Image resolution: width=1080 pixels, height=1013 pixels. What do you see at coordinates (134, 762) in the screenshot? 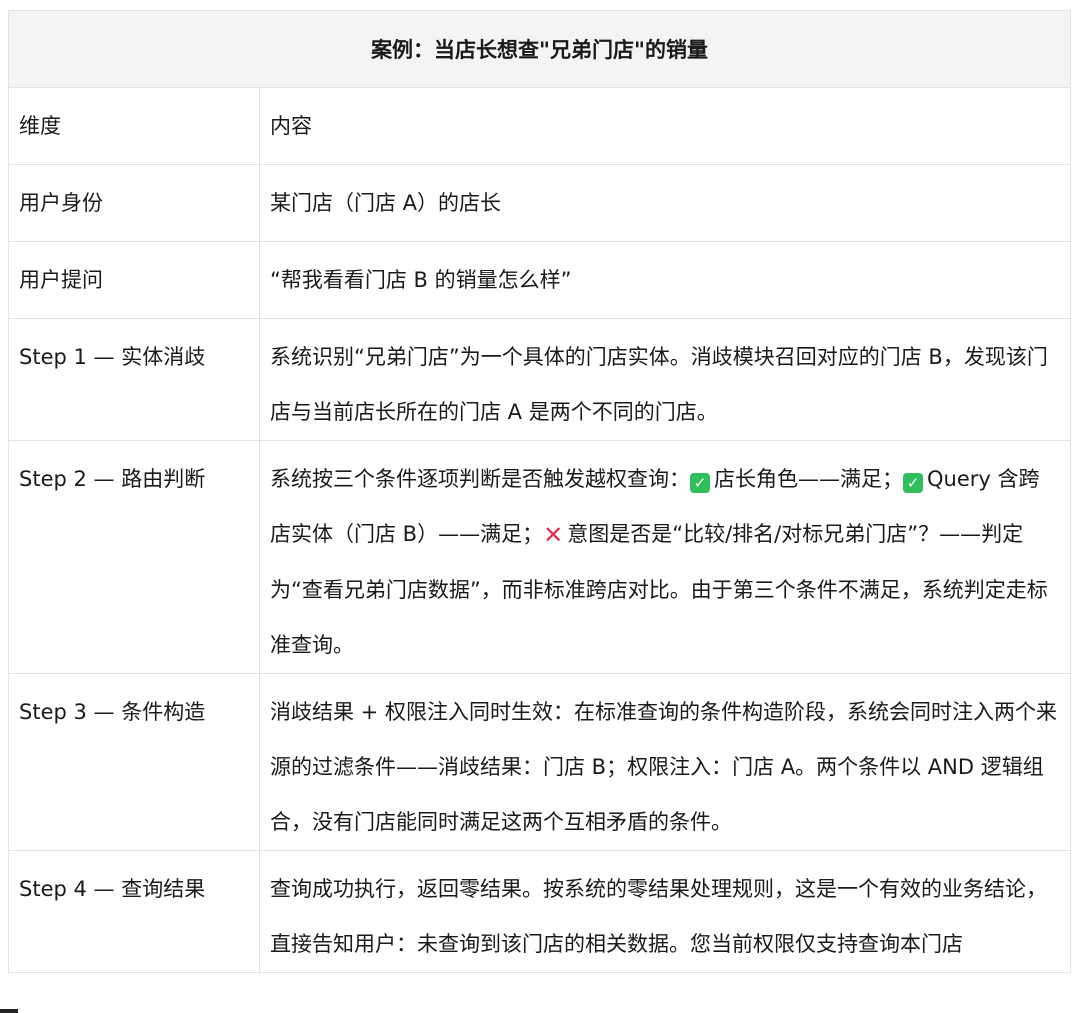
I see `row-label: Step 3 — 条件构造` at bounding box center [134, 762].